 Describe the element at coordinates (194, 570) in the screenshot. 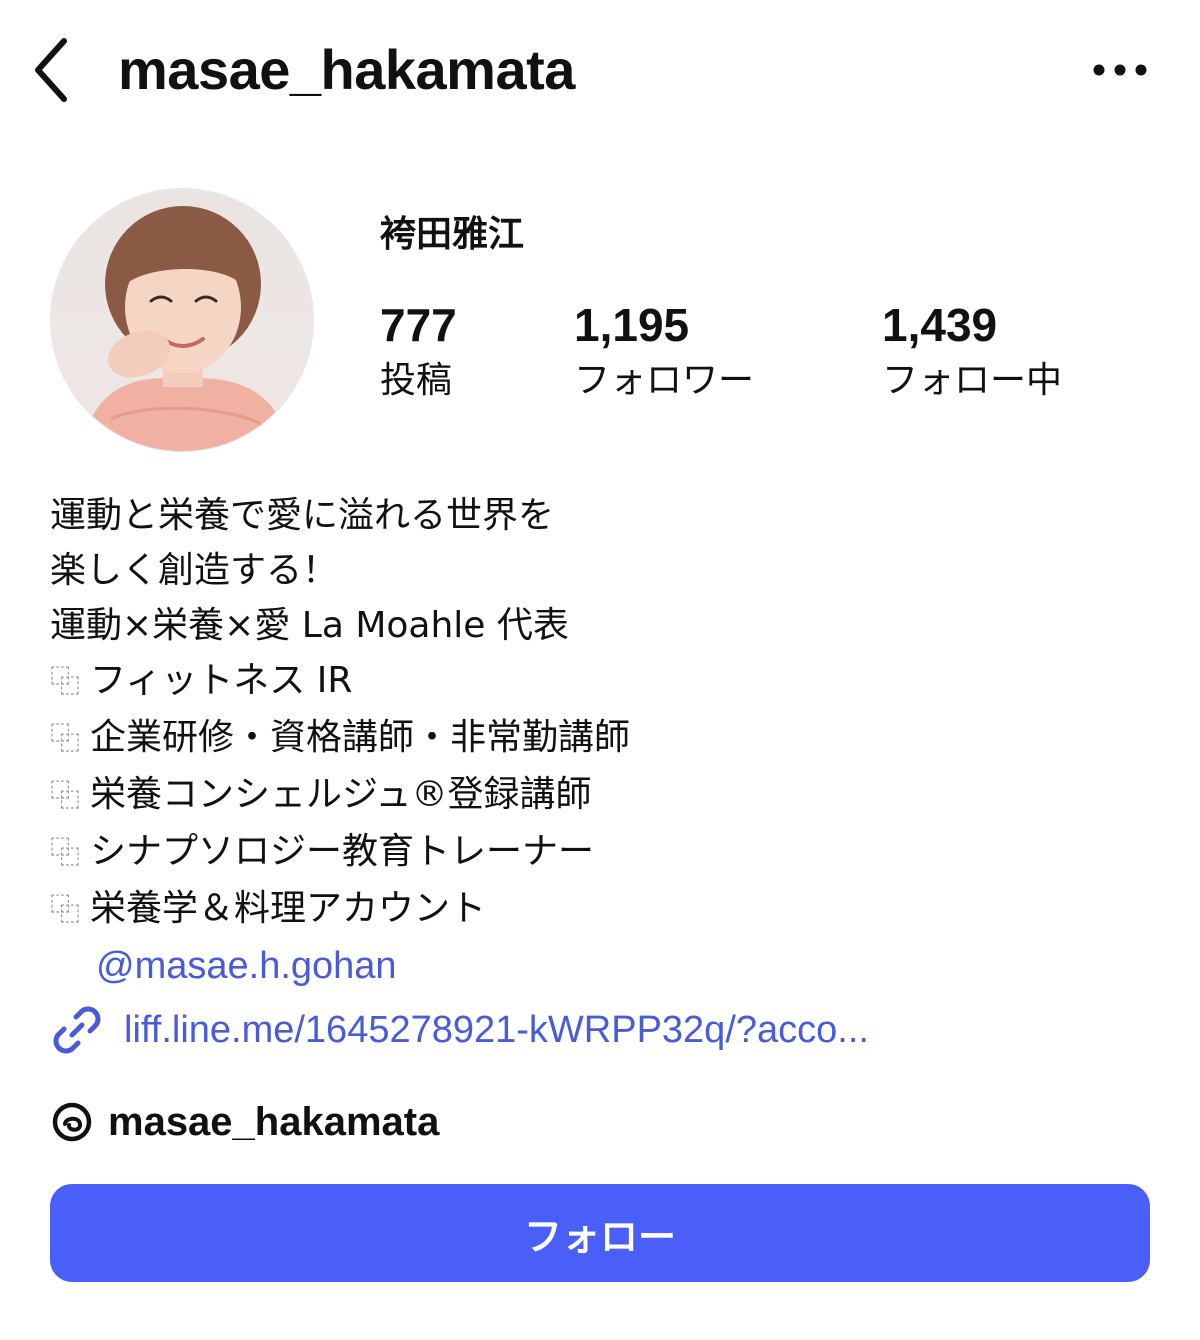

I see `bio-line: 楽しく創造する！` at that location.